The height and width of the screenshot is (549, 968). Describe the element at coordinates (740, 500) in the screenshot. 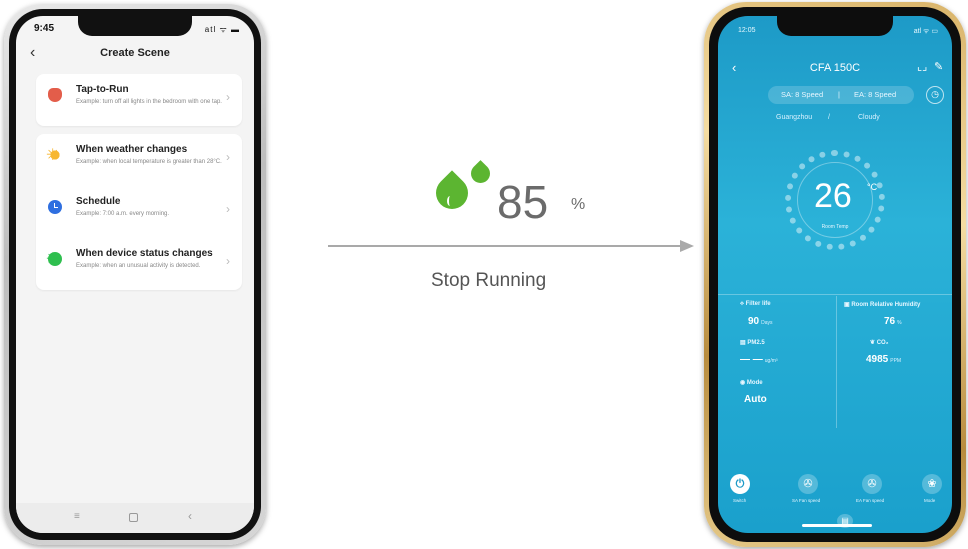

I see `switch-label: Switch` at that location.